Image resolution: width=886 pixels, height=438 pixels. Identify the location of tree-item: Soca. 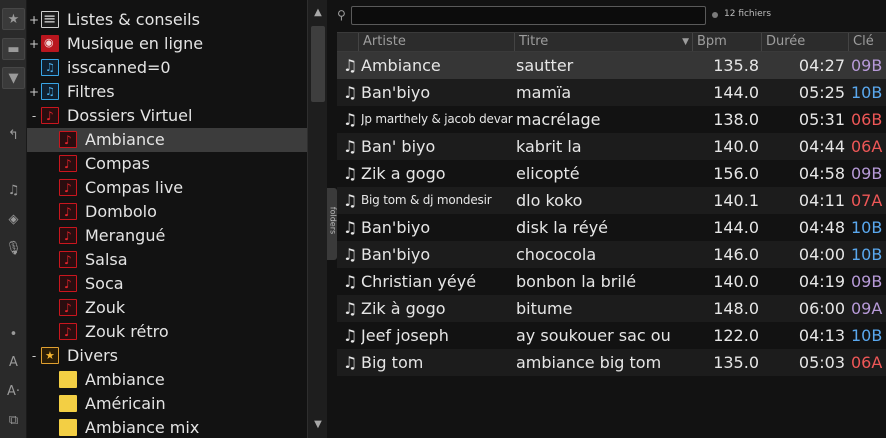
(167, 284).